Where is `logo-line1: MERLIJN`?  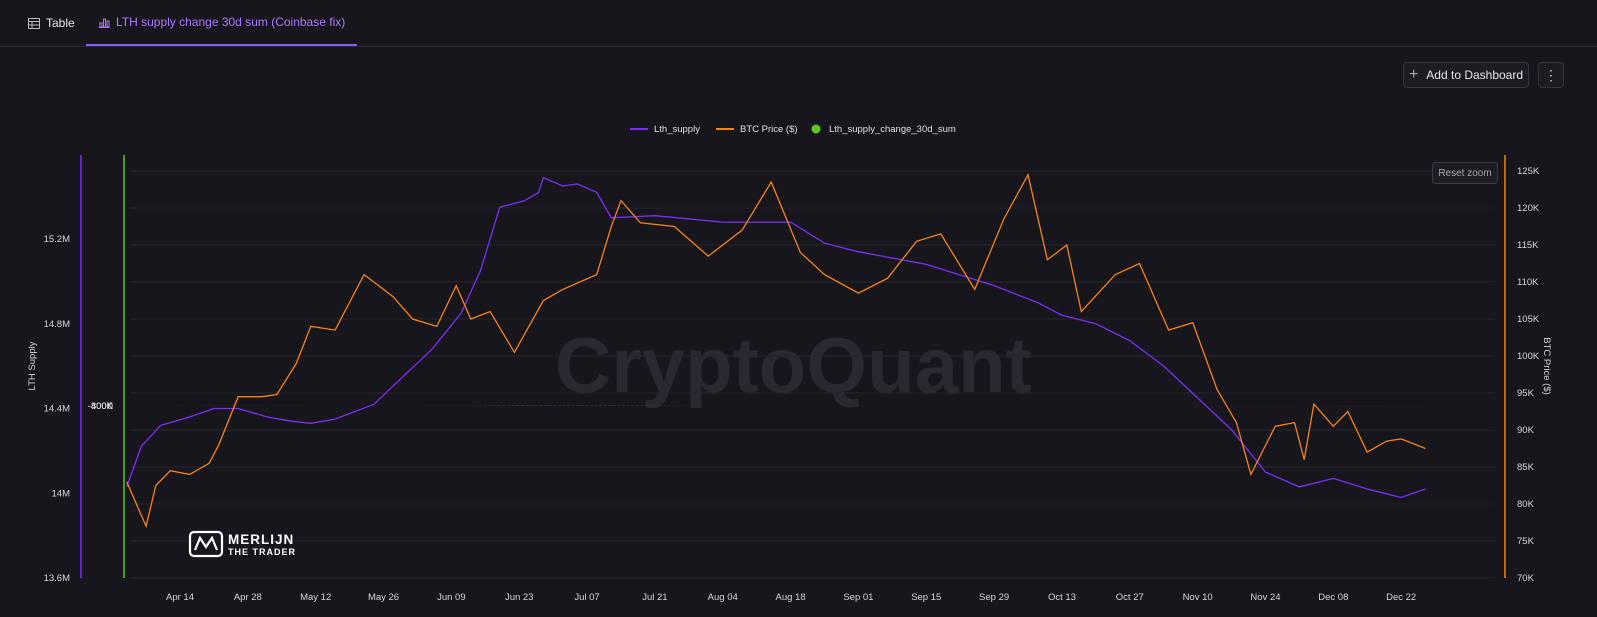 logo-line1: MERLIJN is located at coordinates (261, 539).